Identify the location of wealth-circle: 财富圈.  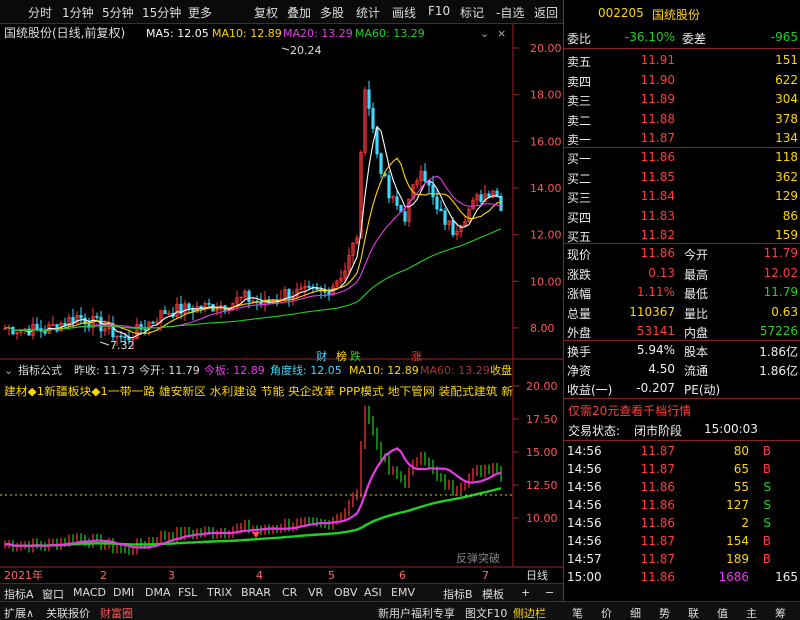
(116, 612).